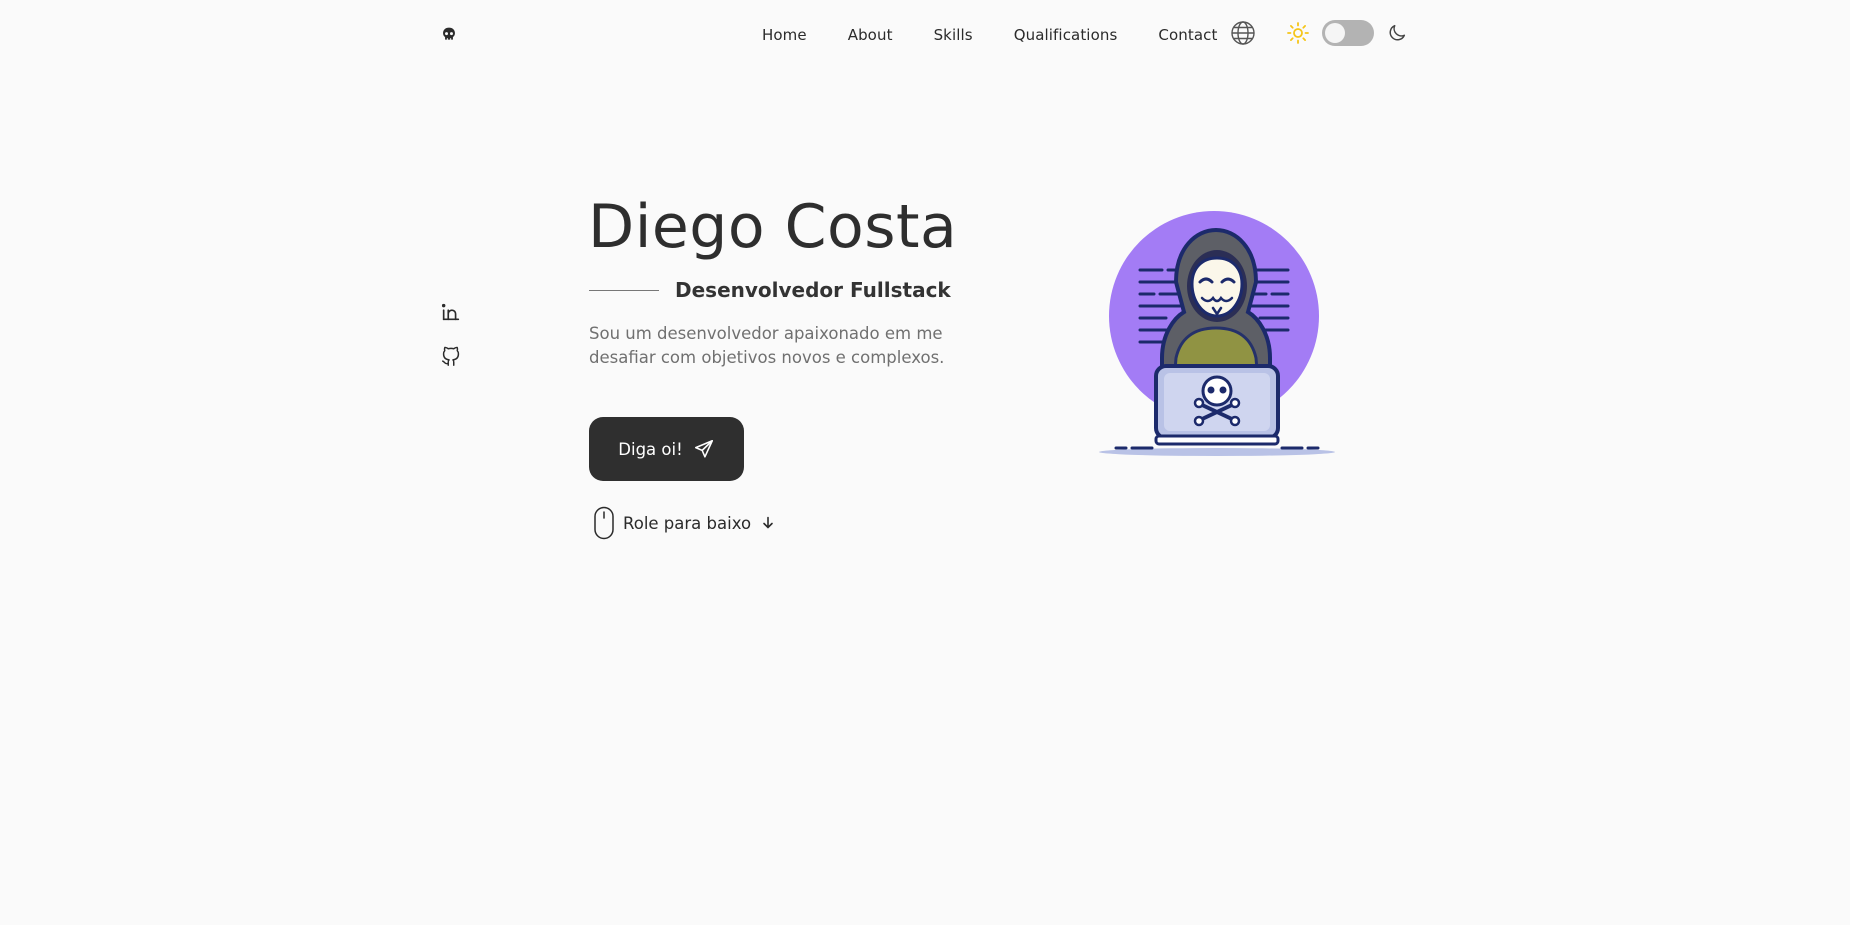 The width and height of the screenshot is (1850, 925). Describe the element at coordinates (604, 523) in the screenshot. I see `mouse-icon` at that location.